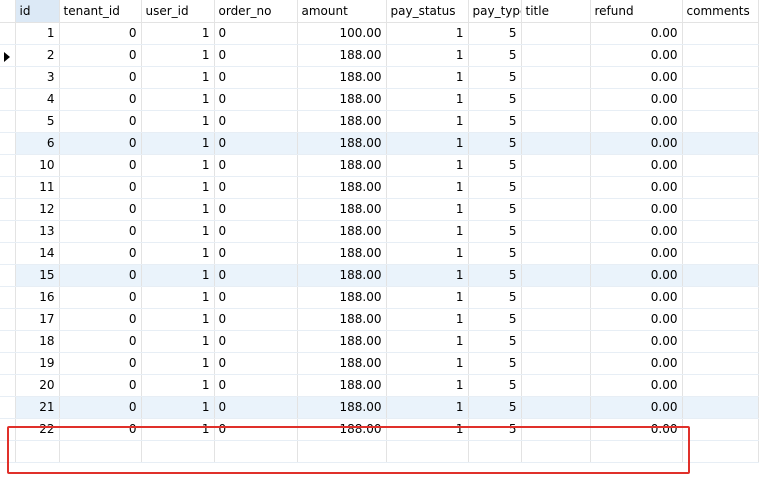 Image resolution: width=759 pixels, height=483 pixels. I want to click on column-header-id: id, so click(37, 11).